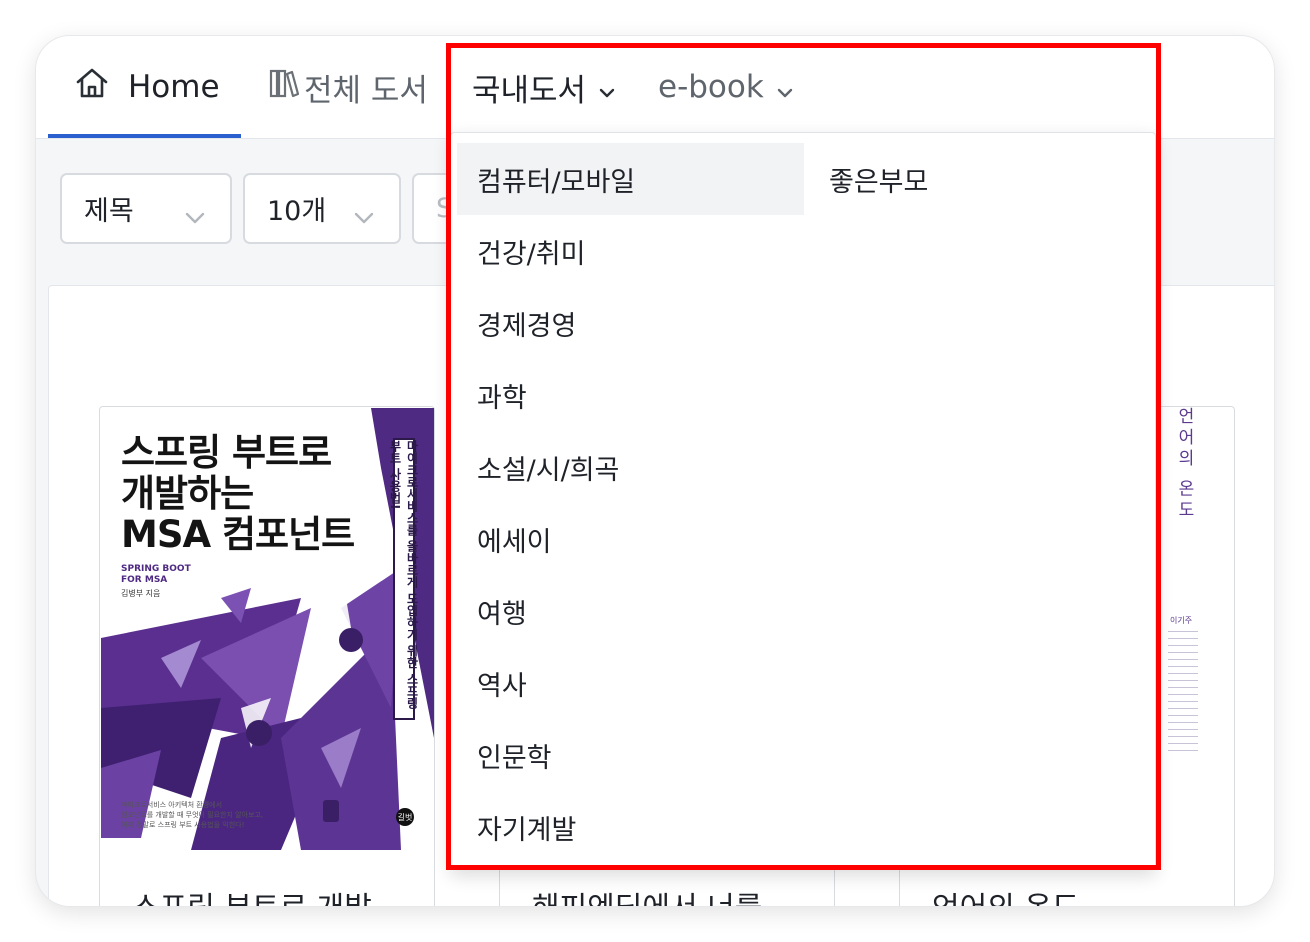 Image resolution: width=1310 pixels, height=942 pixels. What do you see at coordinates (1183, 691) in the screenshot?
I see `cover-text-lines` at bounding box center [1183, 691].